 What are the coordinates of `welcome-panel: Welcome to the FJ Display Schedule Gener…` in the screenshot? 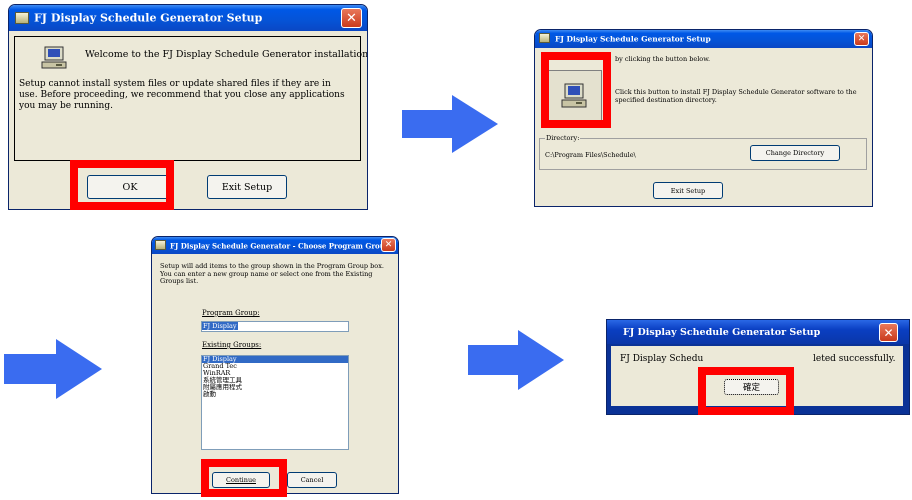 It's located at (190, 98).